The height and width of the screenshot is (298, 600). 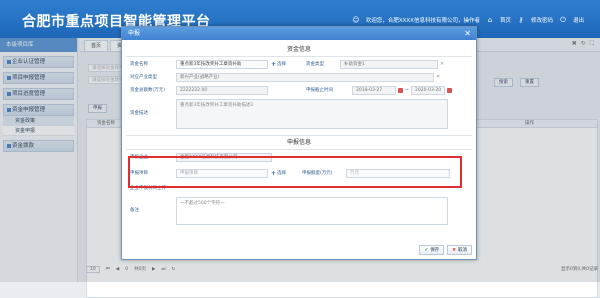 I want to click on amount-field: 2222222.00, so click(x=222, y=90).